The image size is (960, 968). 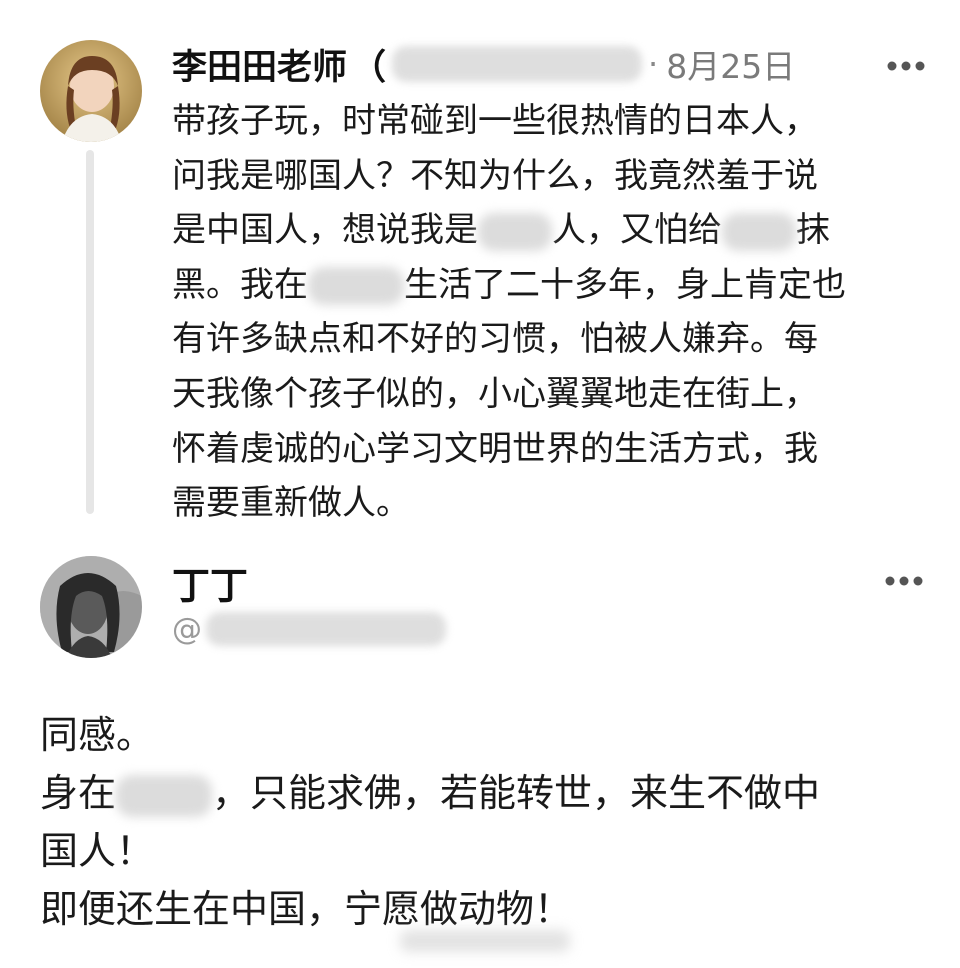 I want to click on post-text-line: 有许多缺点和不好的习惯，怕被人嫌弃。每, so click(x=495, y=339).